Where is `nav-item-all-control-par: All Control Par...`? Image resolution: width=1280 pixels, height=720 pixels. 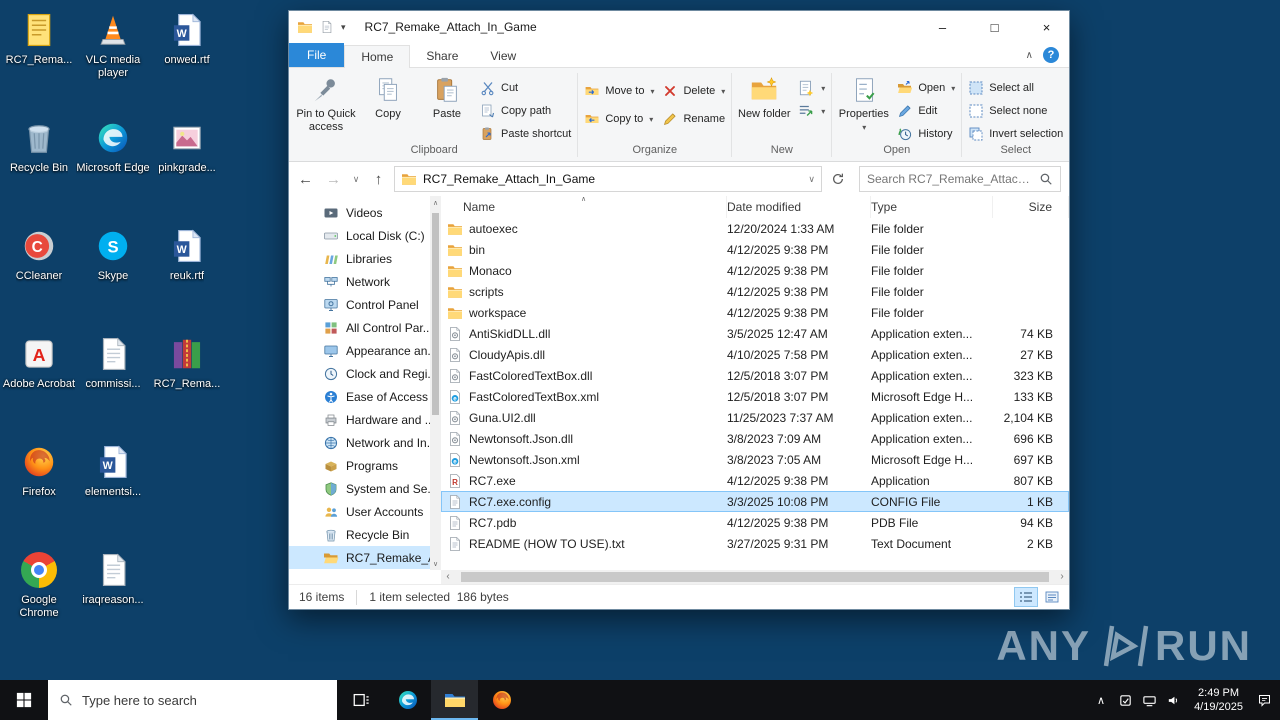
nav-item-all-control-par: All Control Par... is located at coordinates (359, 327).